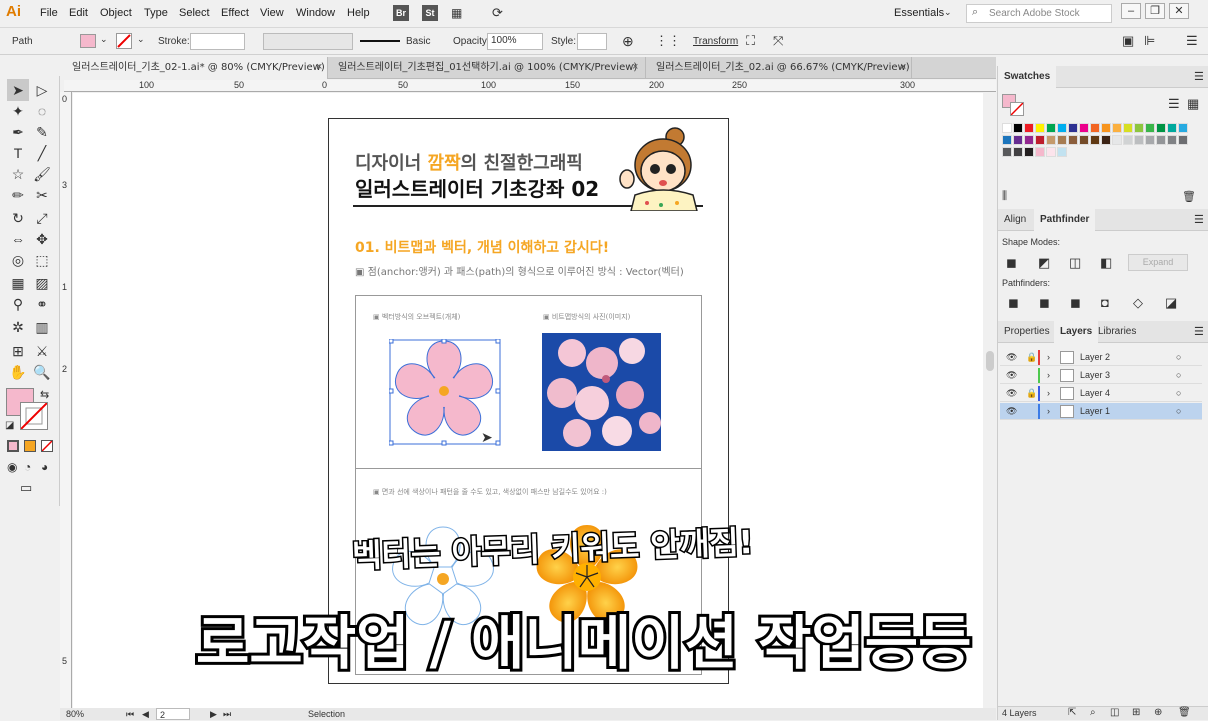  What do you see at coordinates (1095, 375) in the screenshot?
I see `layer-name: Layer 3` at bounding box center [1095, 375].